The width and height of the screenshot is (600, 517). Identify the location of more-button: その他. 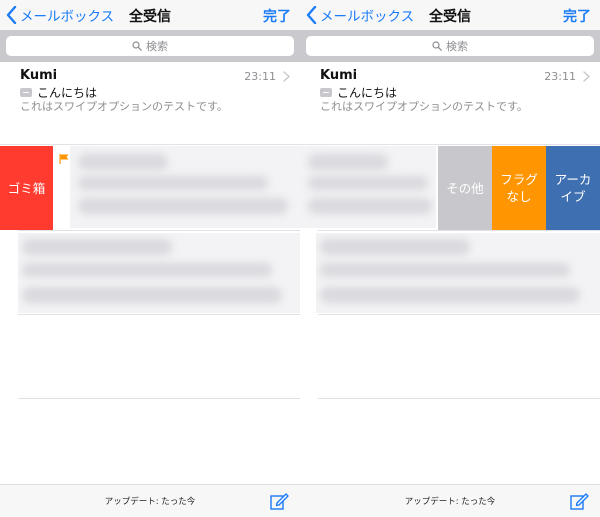
(465, 188).